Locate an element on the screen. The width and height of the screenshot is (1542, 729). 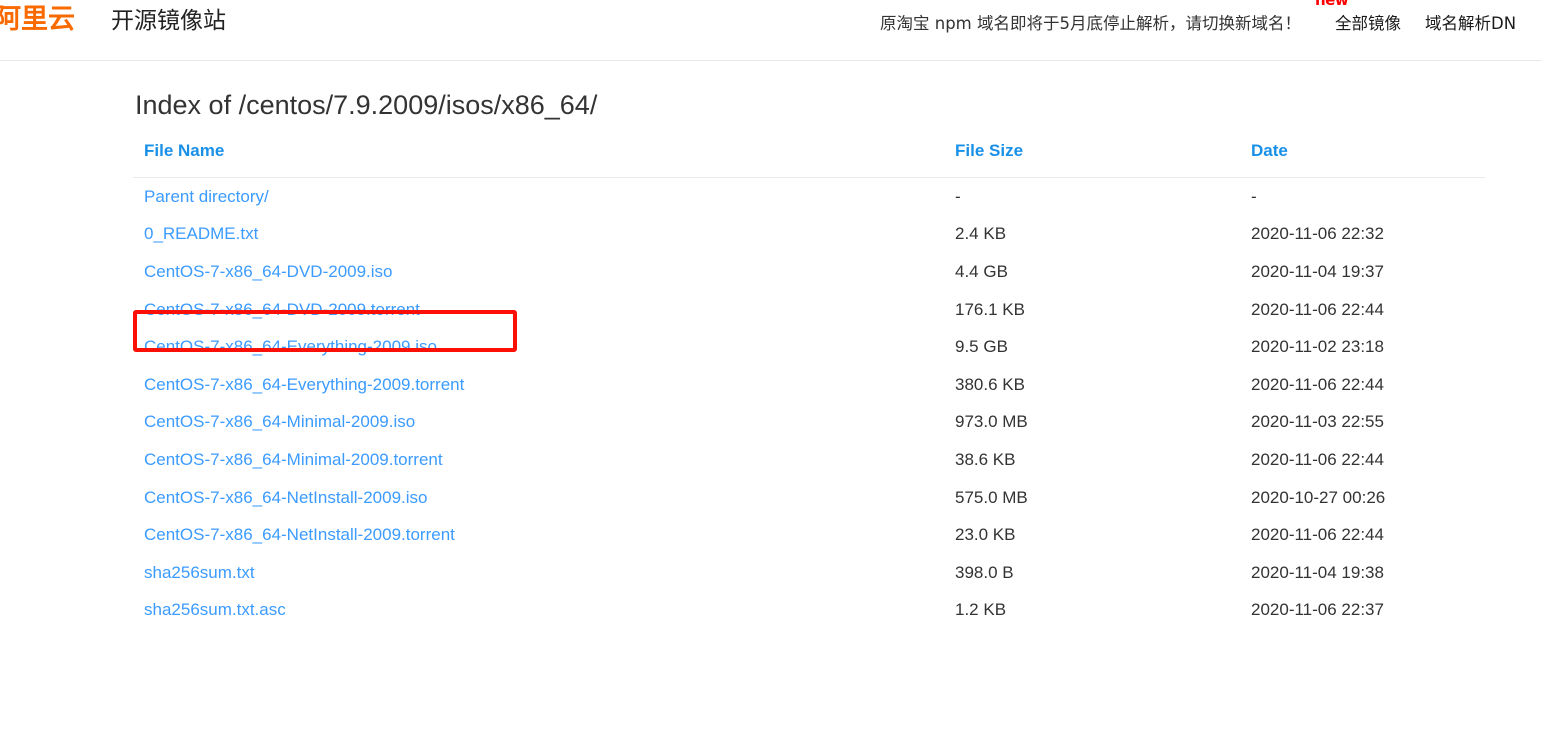
site-title: 开源镜像站 is located at coordinates (168, 21).